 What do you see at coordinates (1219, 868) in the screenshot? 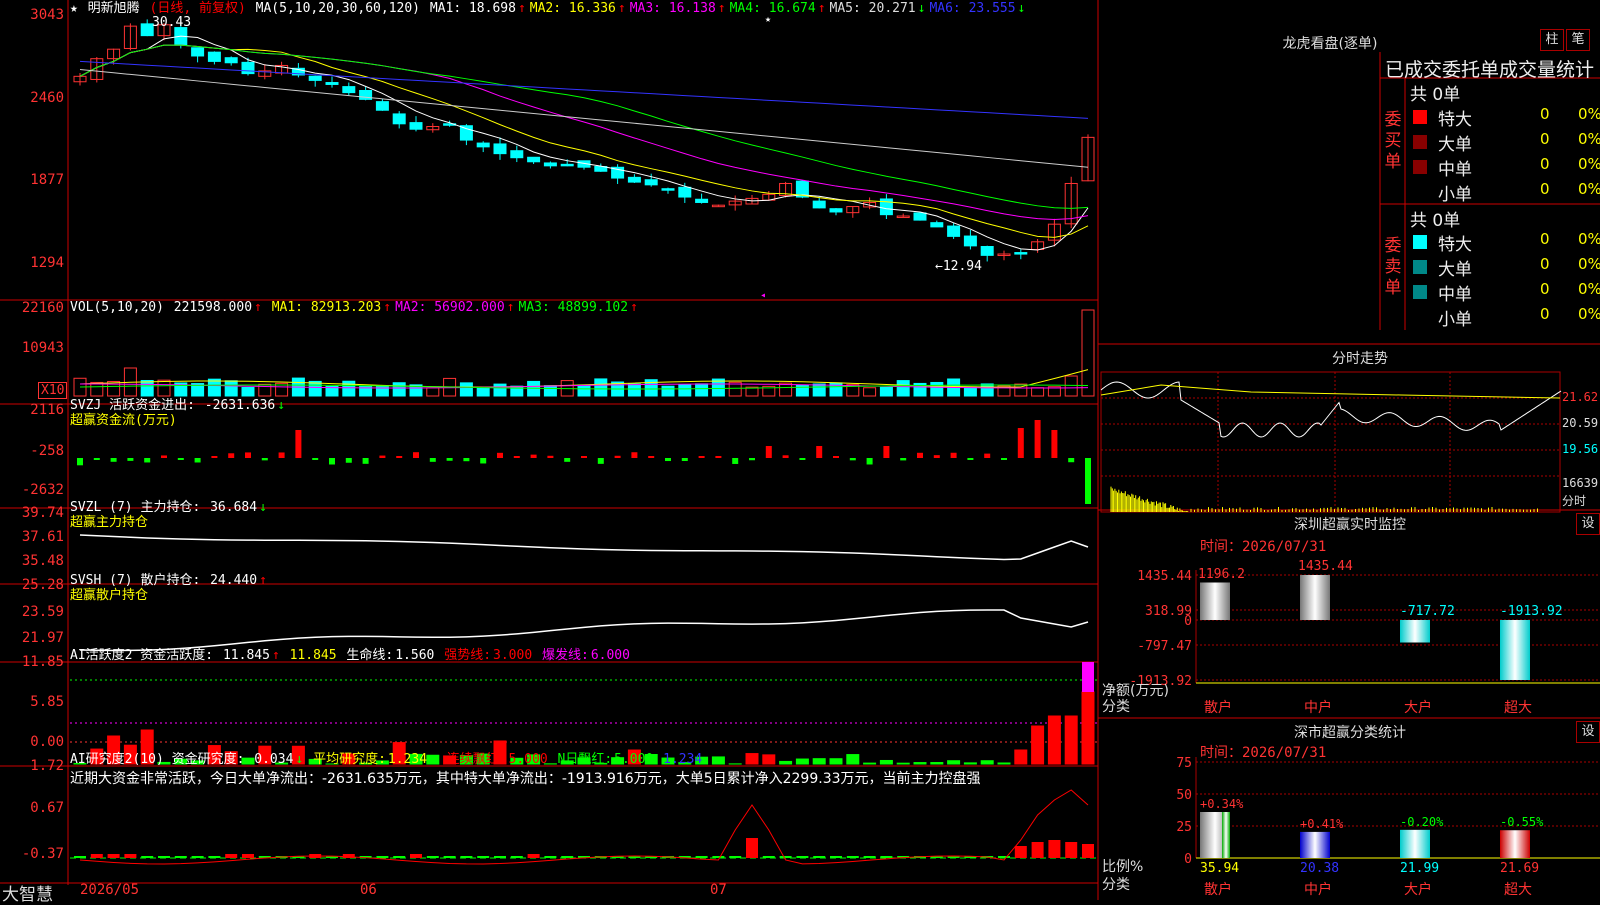
I see `stats-value-label-1: 35.94` at bounding box center [1219, 868].